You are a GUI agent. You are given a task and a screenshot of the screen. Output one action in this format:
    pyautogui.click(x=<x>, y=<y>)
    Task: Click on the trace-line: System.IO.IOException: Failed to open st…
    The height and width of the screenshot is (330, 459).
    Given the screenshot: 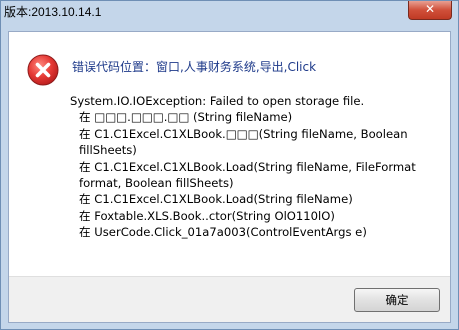 What is the action you would take?
    pyautogui.click(x=217, y=101)
    